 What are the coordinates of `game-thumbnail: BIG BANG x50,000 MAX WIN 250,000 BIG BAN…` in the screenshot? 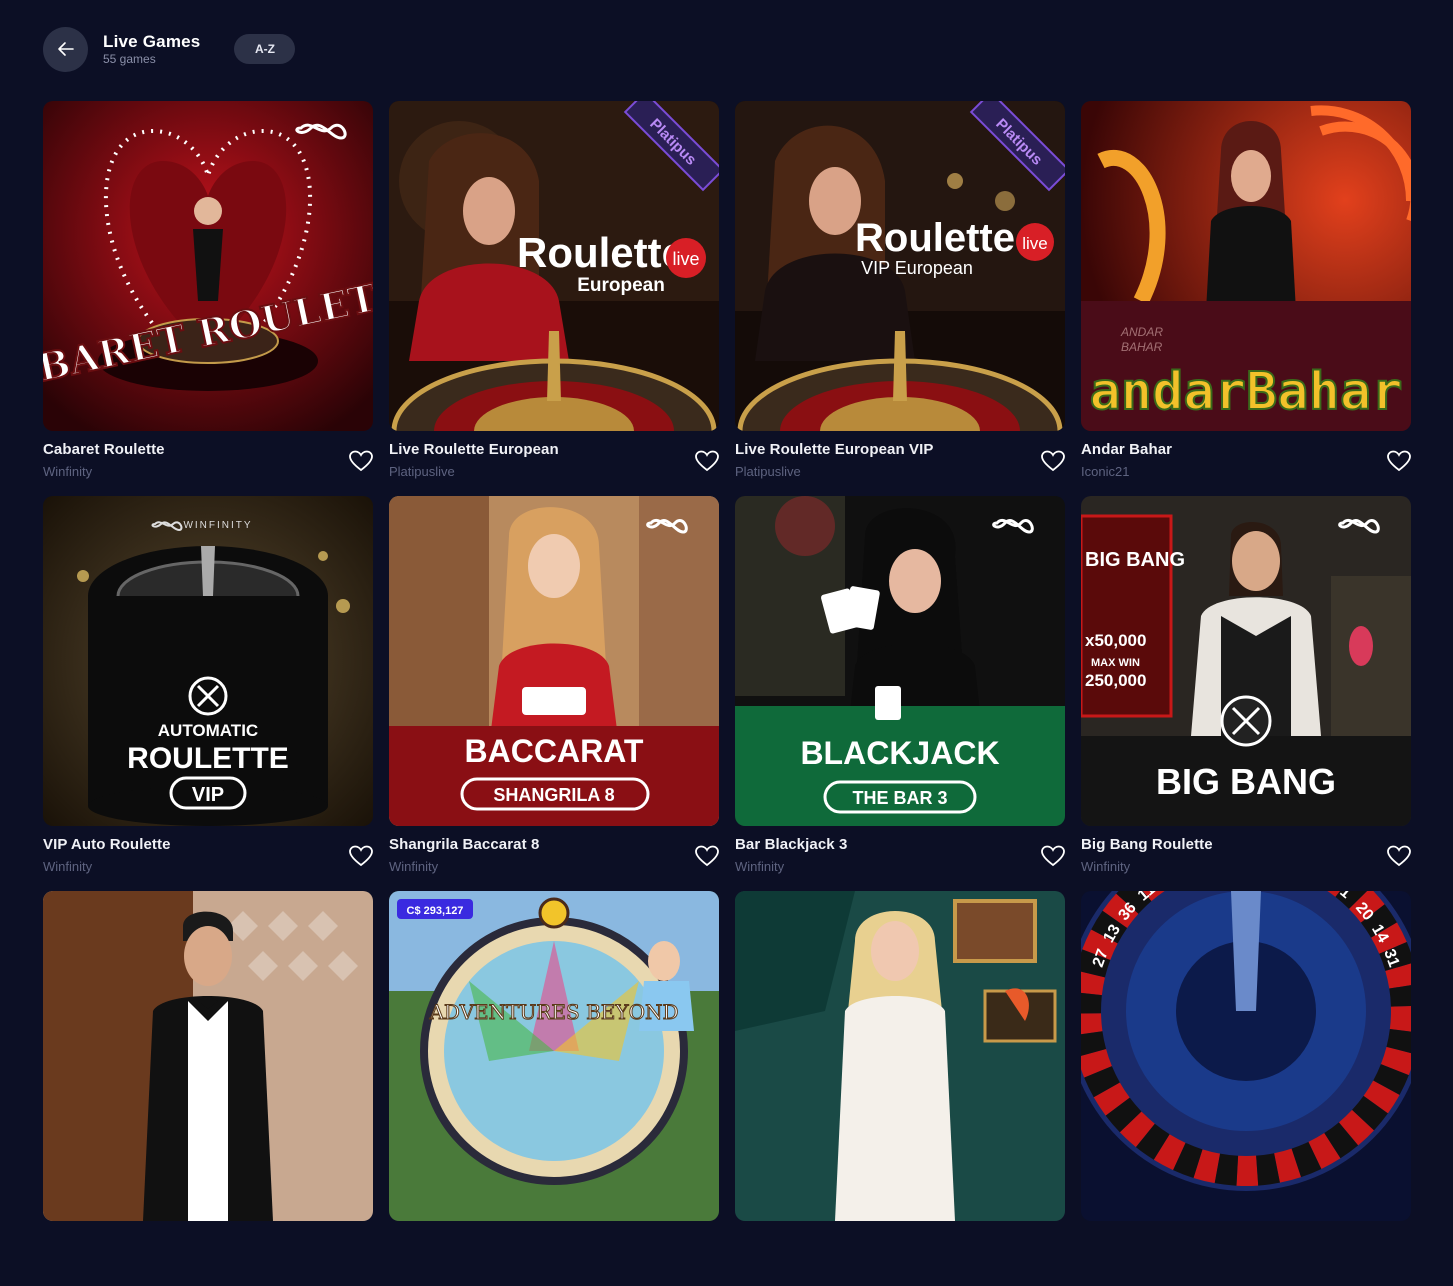 It's located at (1246, 661).